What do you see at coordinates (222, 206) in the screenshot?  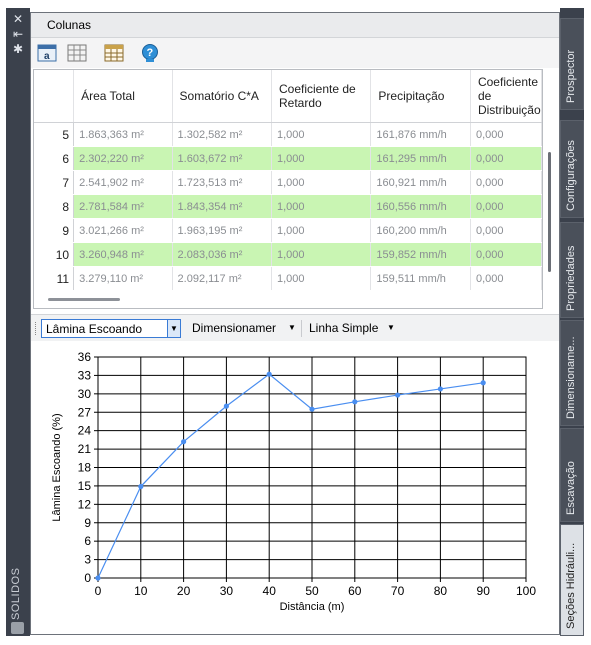 I see `cell-somatorio: 1.843,354 m²` at bounding box center [222, 206].